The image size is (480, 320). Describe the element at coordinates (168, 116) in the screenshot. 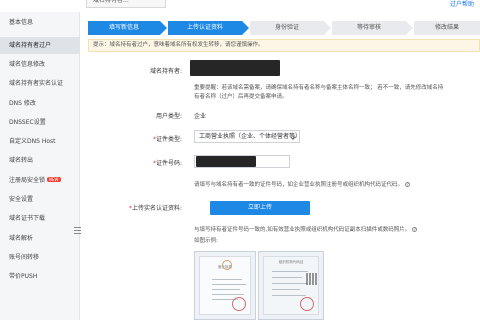

I see `user-type-label: 用户类型:` at that location.